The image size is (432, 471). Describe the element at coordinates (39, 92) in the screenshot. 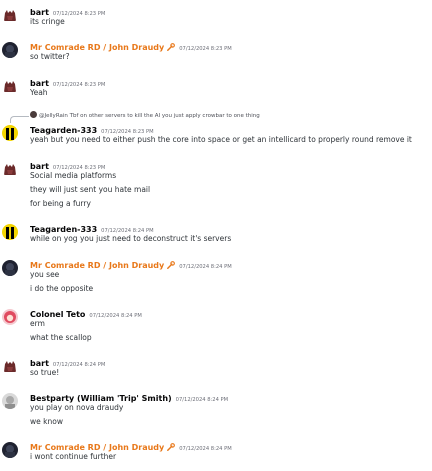

I see `message-text: Yeah` at that location.